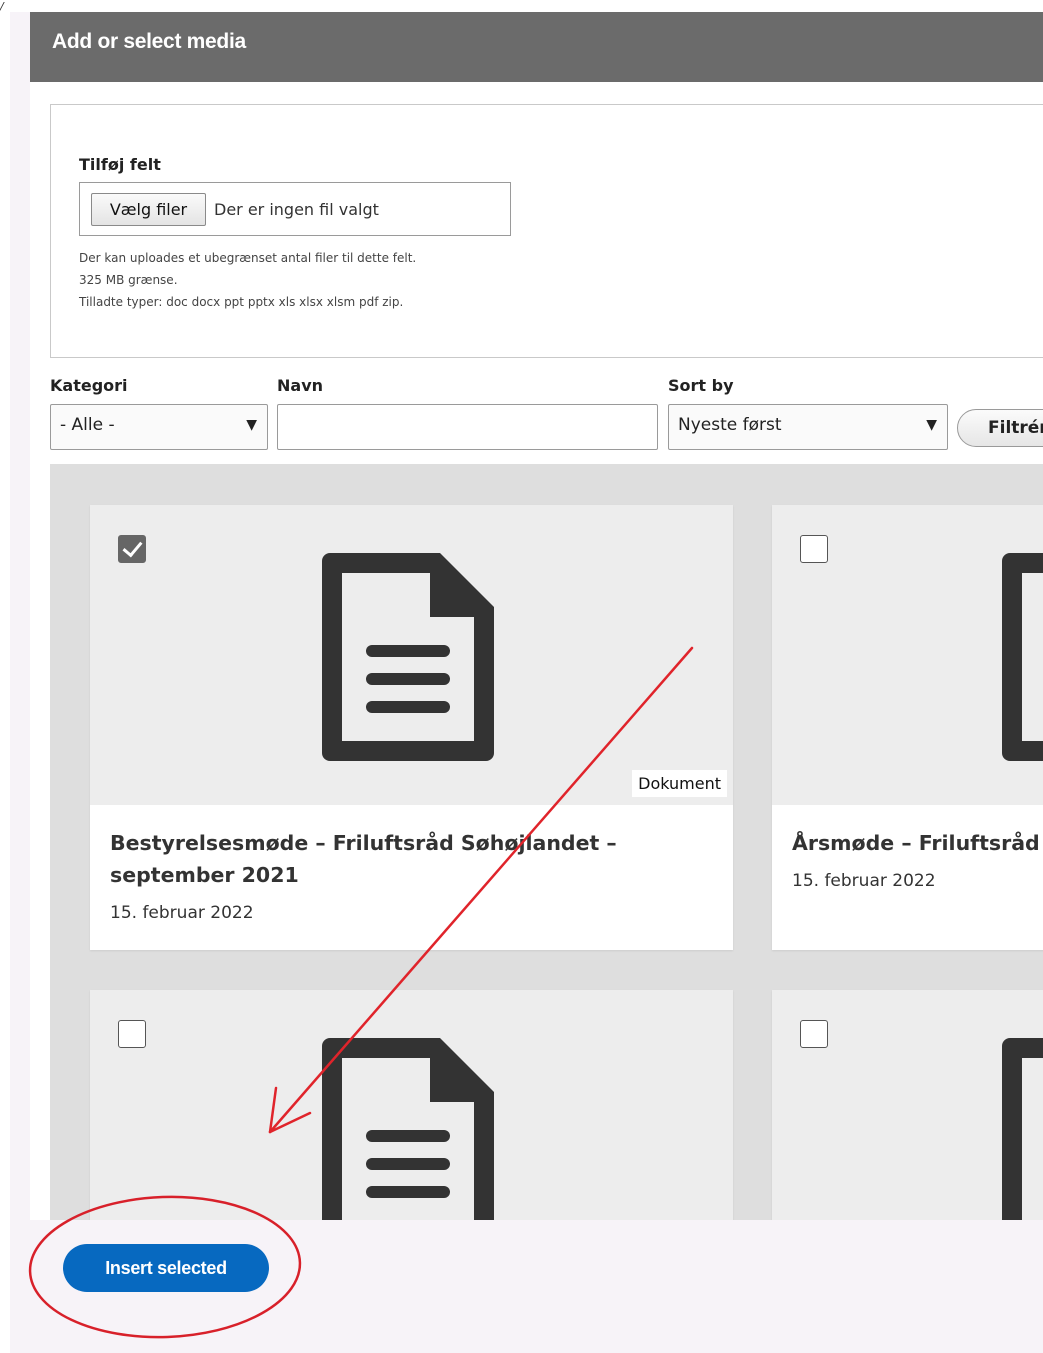 The image size is (1043, 1353). I want to click on upload-label: Tilføj felt, so click(120, 164).